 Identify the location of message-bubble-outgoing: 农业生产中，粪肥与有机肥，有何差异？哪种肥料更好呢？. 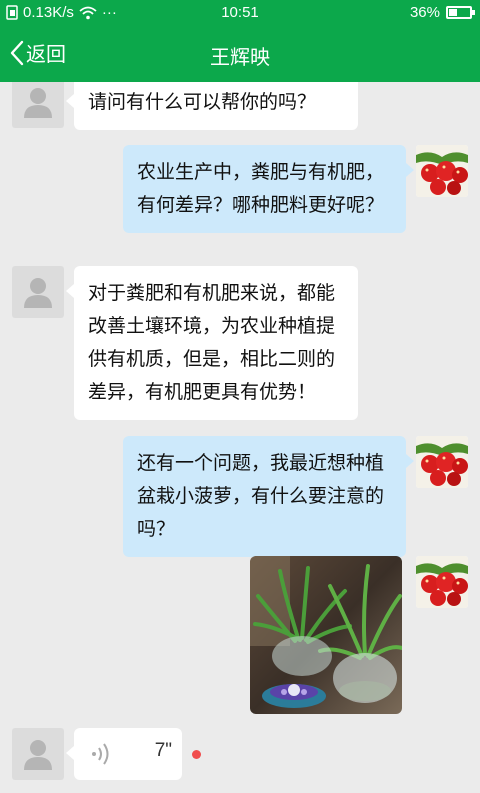
(268, 189).